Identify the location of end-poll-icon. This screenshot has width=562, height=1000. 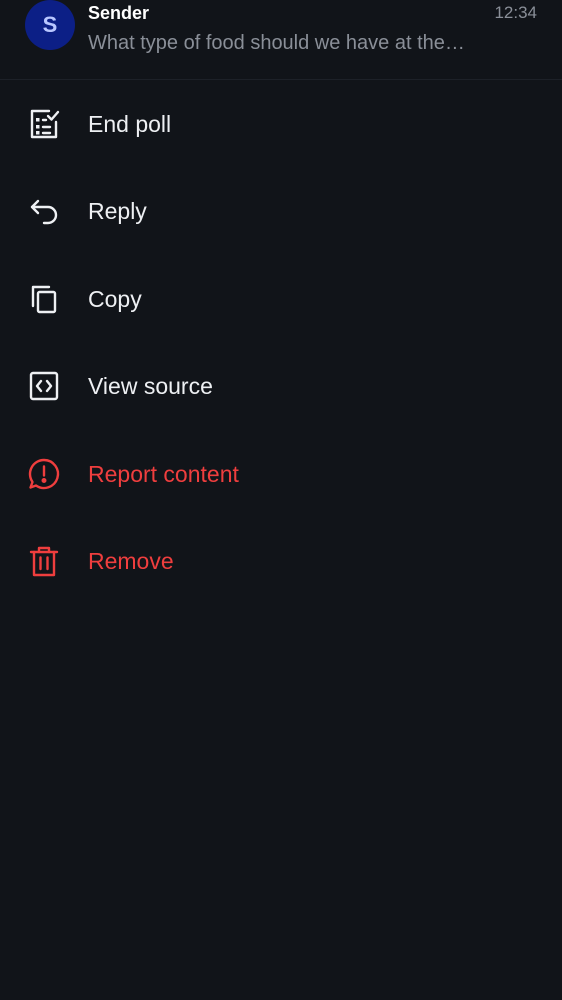
(44, 124).